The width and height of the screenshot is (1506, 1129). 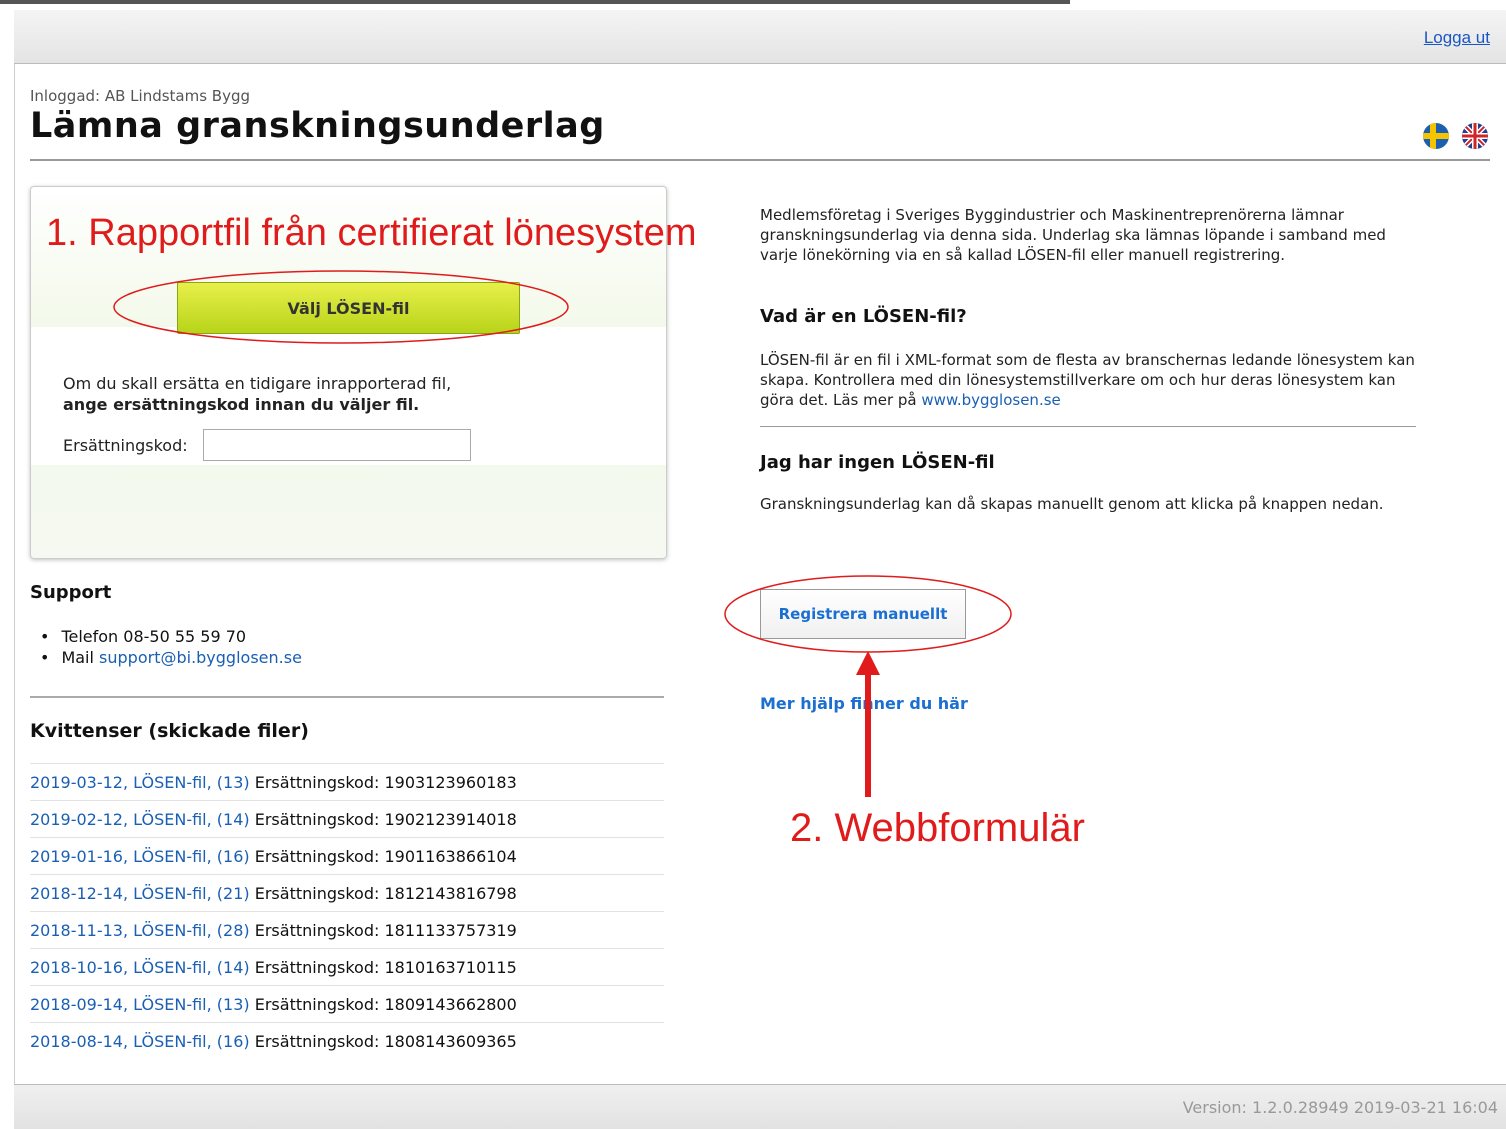 What do you see at coordinates (760, 1106) in the screenshot?
I see `footer: Version: 1.2.0.28949 2019-03-21 16:04` at bounding box center [760, 1106].